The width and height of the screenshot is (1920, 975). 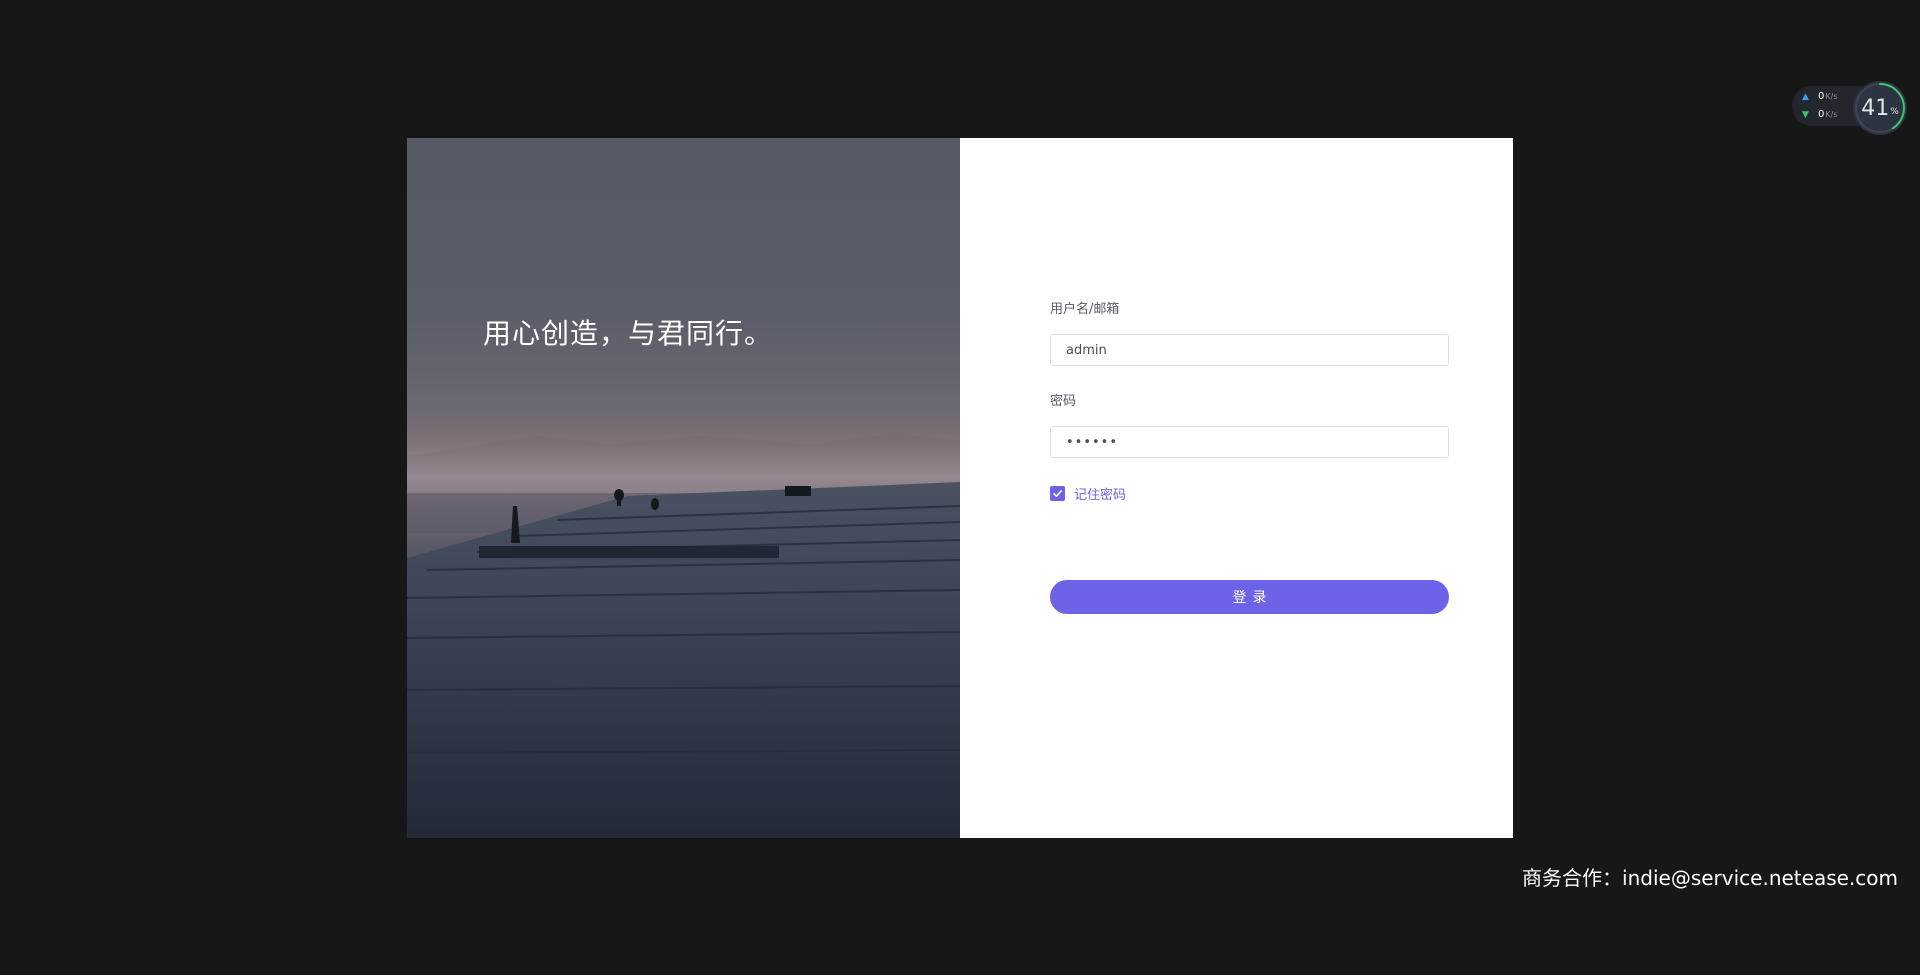 I want to click on hero-slogan: 用心创造，与君同行。, so click(x=628, y=333).